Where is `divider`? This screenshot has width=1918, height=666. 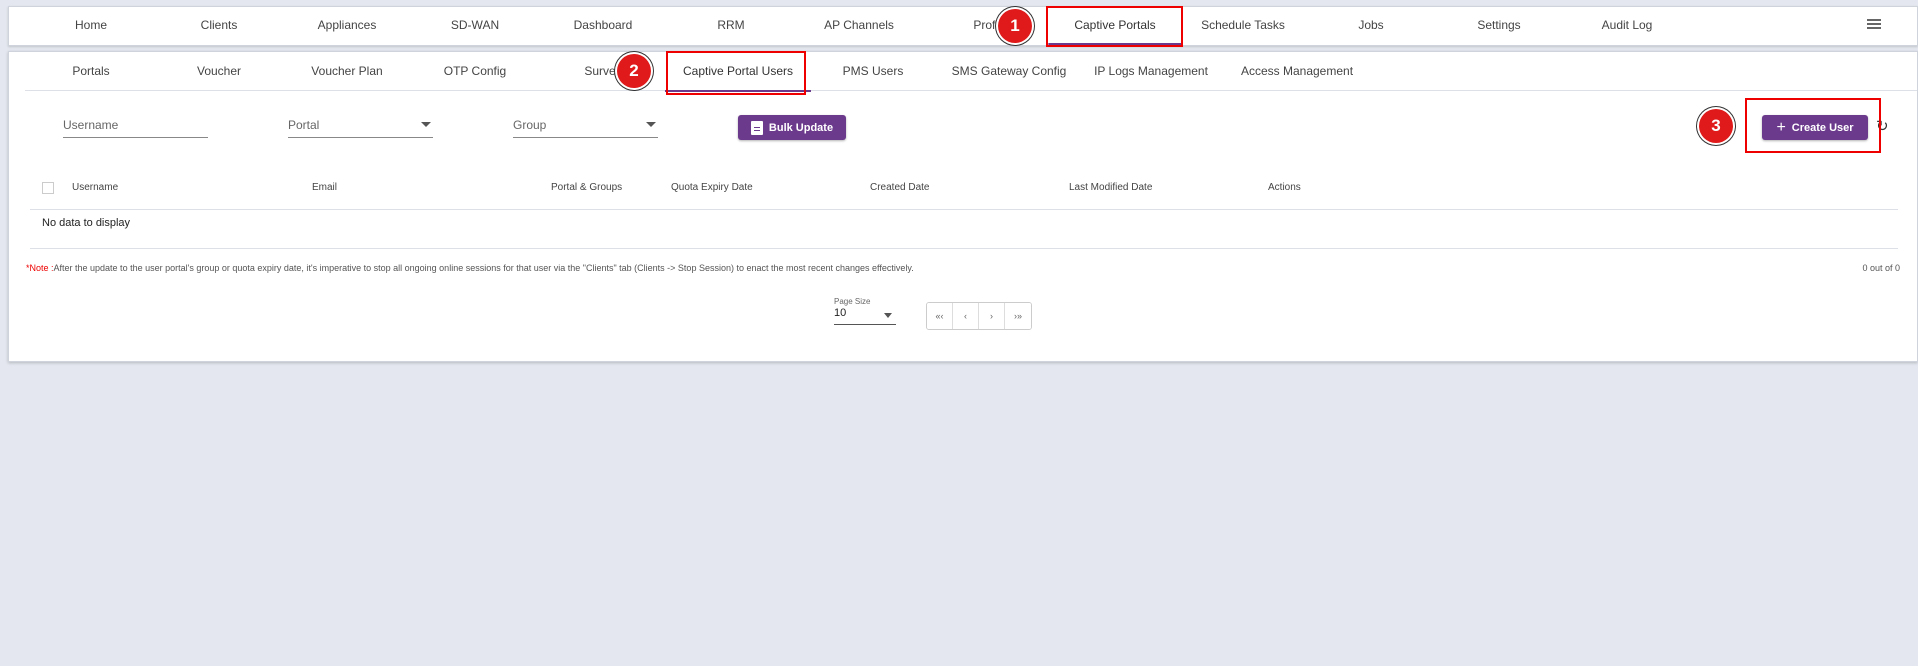
divider is located at coordinates (964, 248).